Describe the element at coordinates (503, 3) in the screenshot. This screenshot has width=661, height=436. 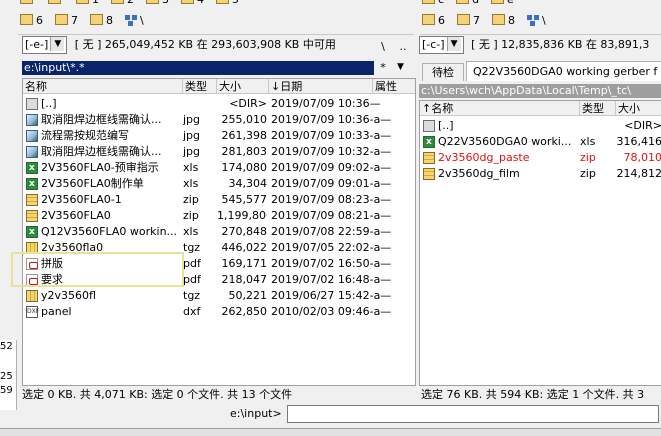
I see `drive-button: e` at that location.